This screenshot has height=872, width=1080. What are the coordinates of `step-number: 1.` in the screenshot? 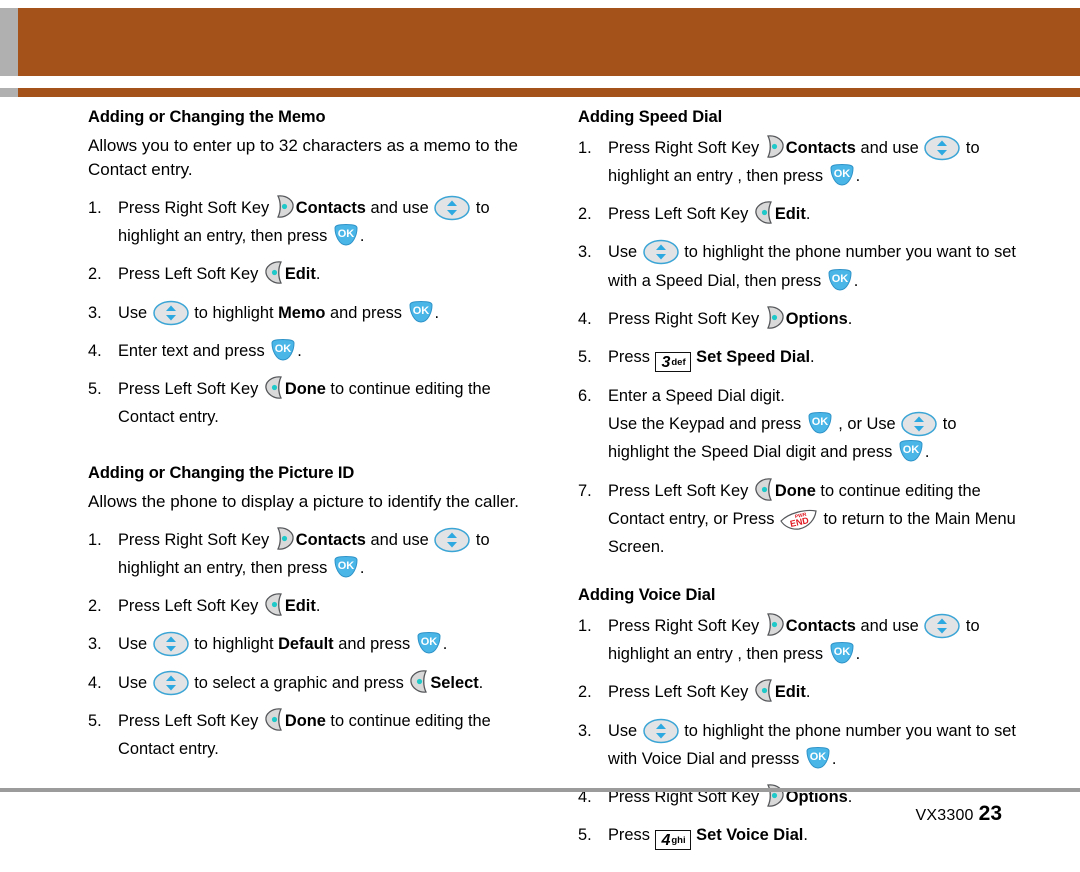 It's located at (585, 625).